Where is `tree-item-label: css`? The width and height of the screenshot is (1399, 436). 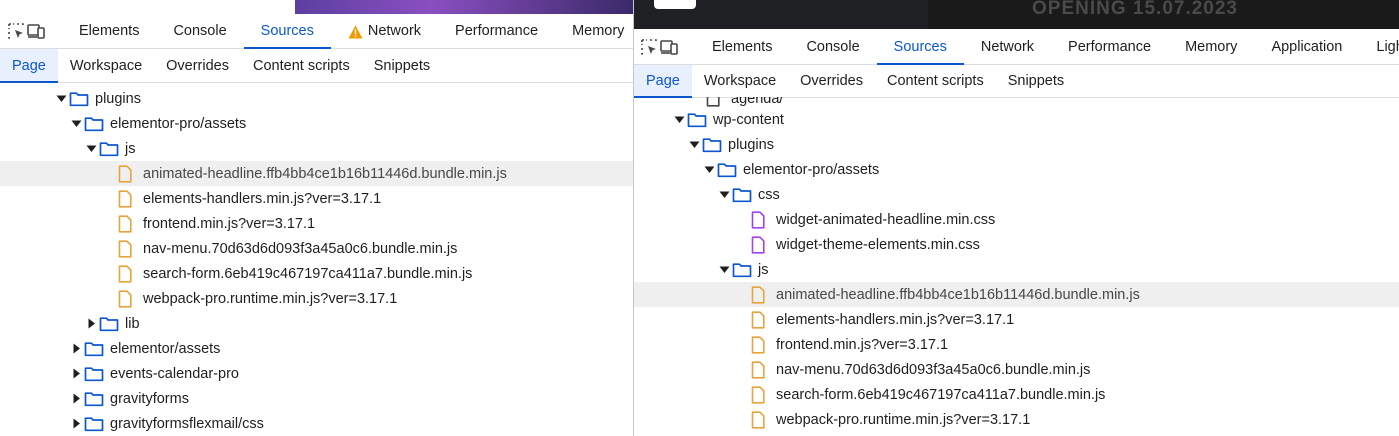
tree-item-label: css is located at coordinates (769, 194).